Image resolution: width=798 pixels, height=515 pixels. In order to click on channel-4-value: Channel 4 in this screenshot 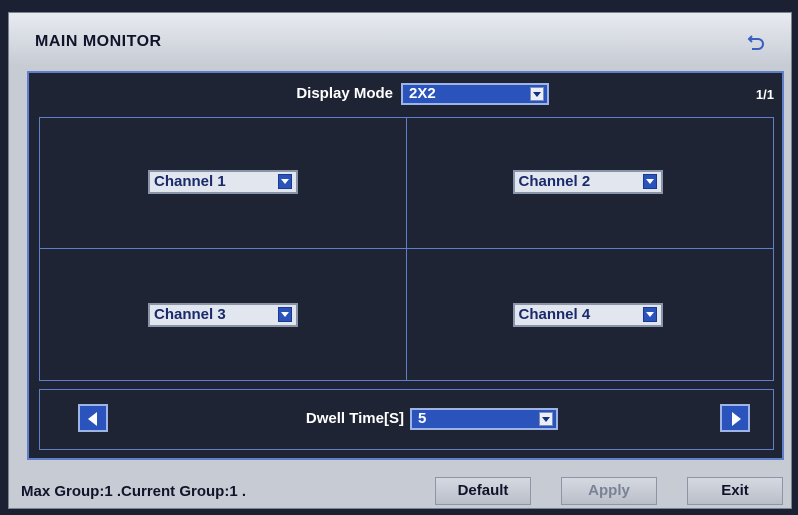, I will do `click(554, 314)`.